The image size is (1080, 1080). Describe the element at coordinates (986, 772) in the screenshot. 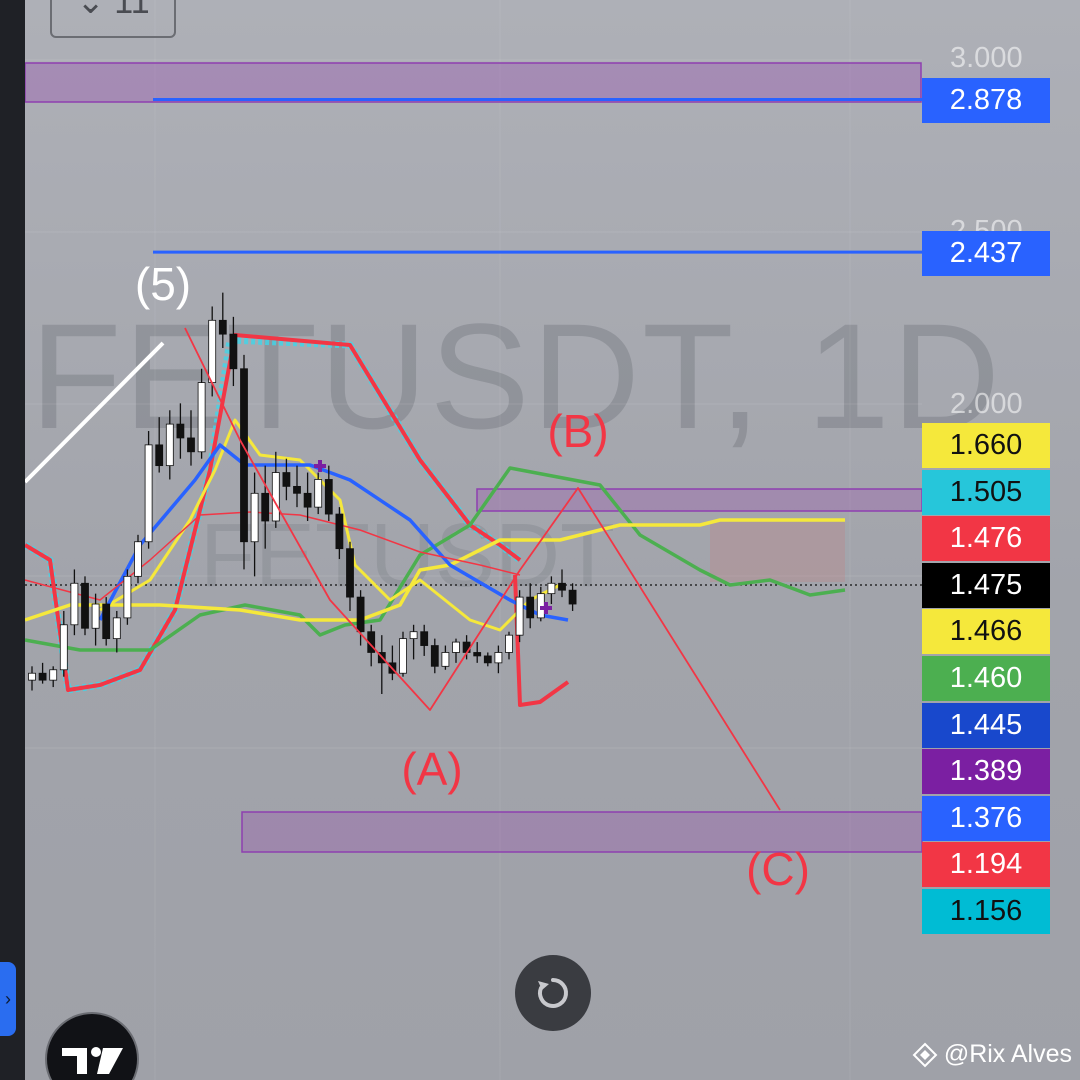

I see `price-label: 1.389` at that location.